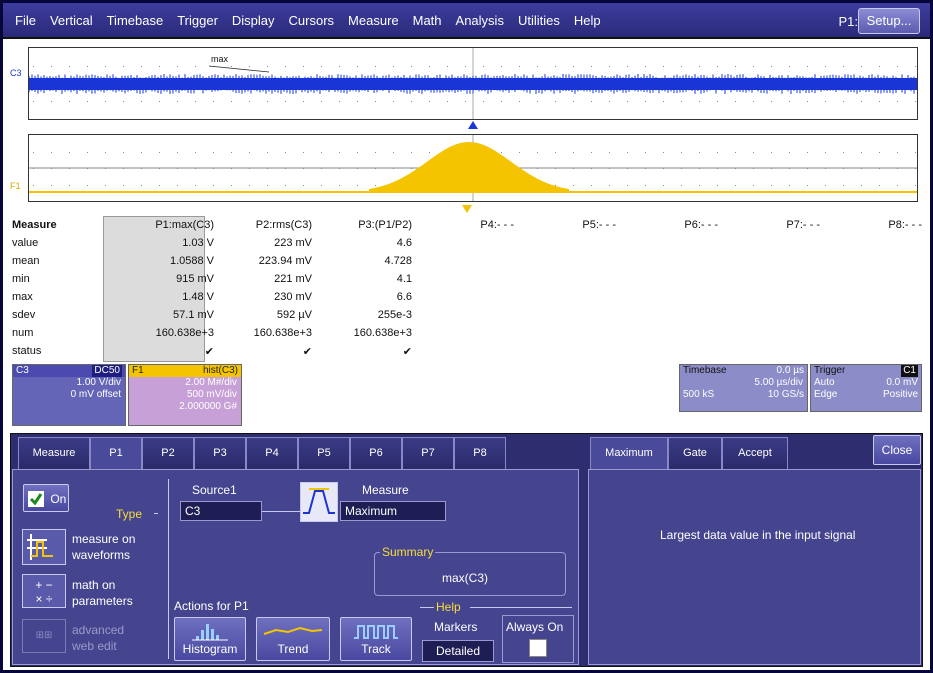 Image resolution: width=933 pixels, height=673 pixels. What do you see at coordinates (312, 20) in the screenshot?
I see `menu-cursors: Cursors` at bounding box center [312, 20].